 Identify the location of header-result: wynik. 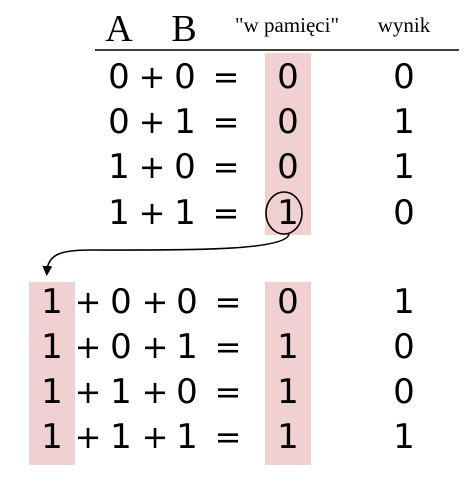
(404, 25).